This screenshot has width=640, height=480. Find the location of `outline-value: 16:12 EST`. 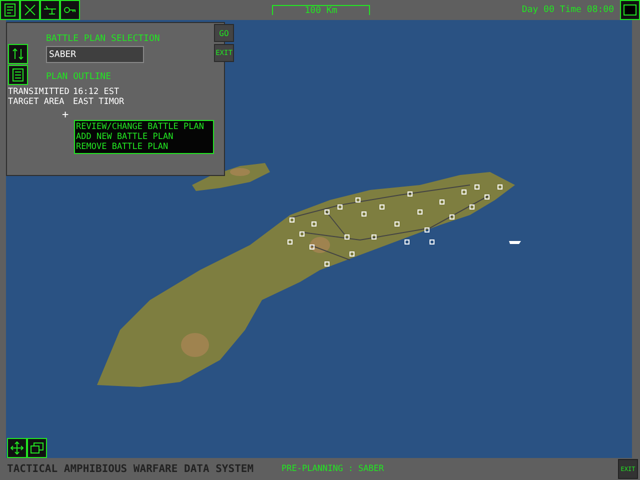

outline-value: 16:12 EST is located at coordinates (96, 92).